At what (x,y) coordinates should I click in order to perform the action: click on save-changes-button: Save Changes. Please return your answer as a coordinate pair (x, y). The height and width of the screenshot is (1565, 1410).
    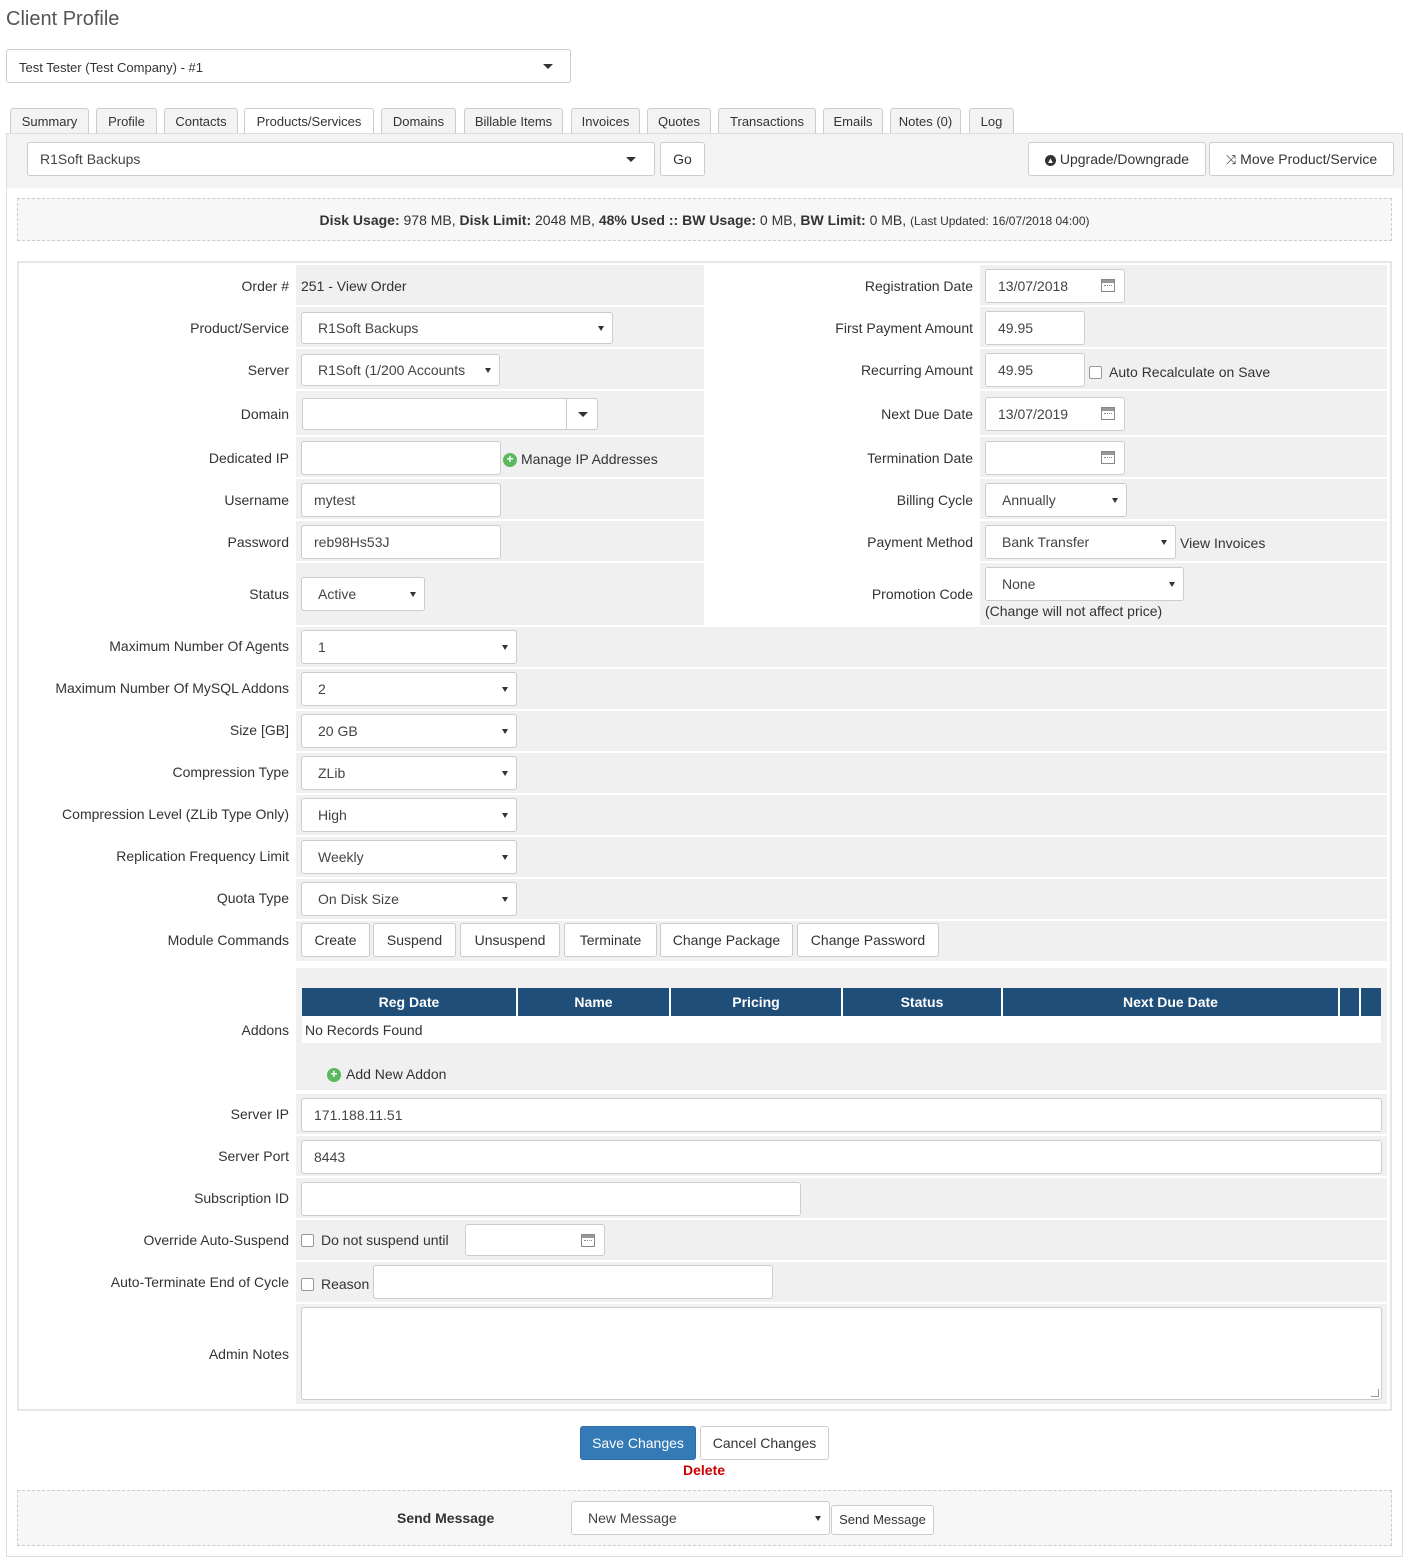
    Looking at the image, I should click on (638, 1443).